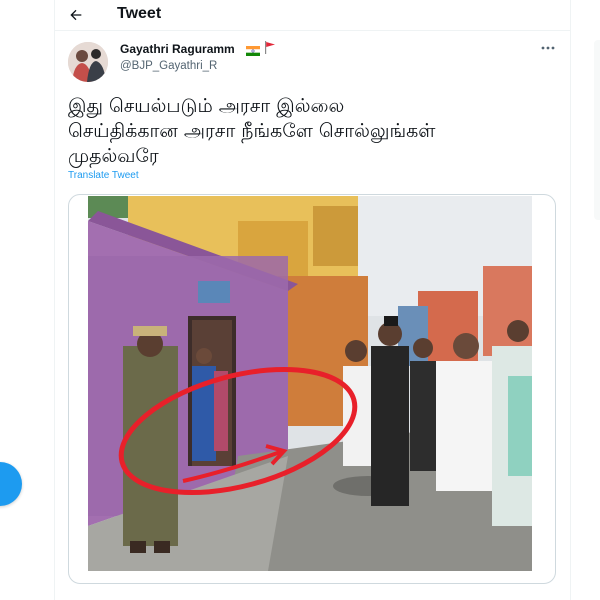 This screenshot has height=600, width=600. What do you see at coordinates (113, 156) in the screenshot?
I see `tweet-text-line: முதல்வரே` at bounding box center [113, 156].